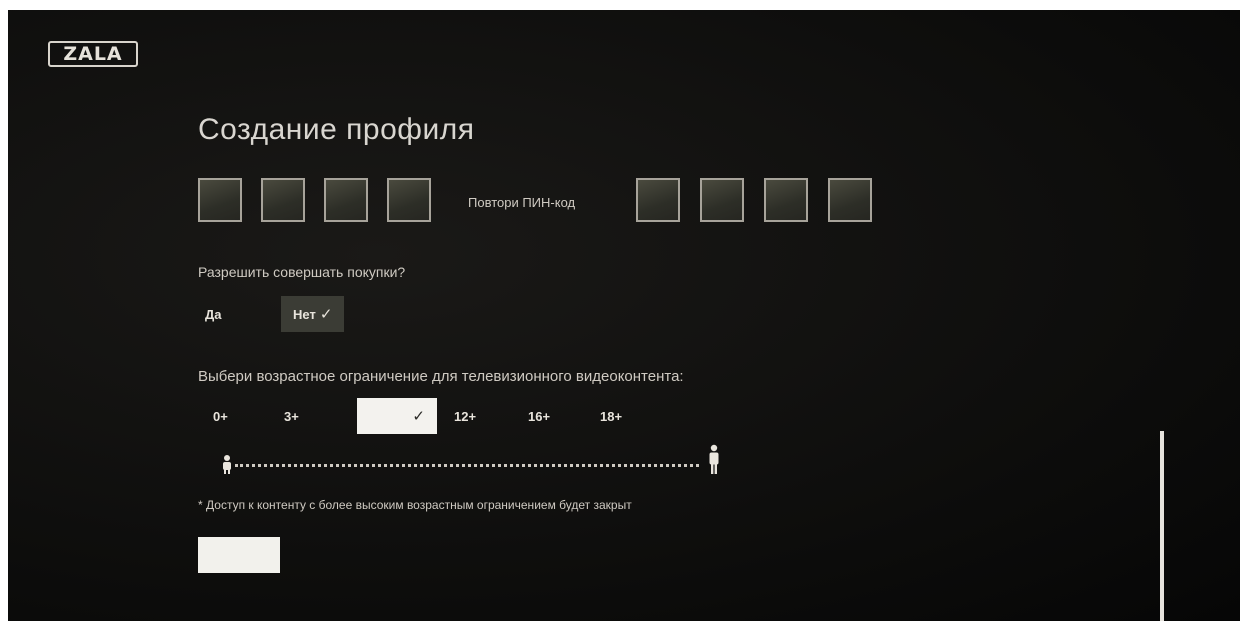 This screenshot has height=628, width=1243. I want to click on age-label: 12+, so click(465, 416).